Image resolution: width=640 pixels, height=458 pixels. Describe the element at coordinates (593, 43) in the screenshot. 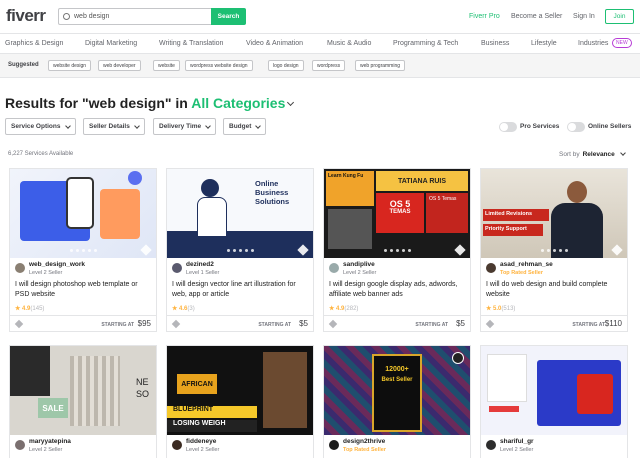

I see `category-industries: Industries` at that location.